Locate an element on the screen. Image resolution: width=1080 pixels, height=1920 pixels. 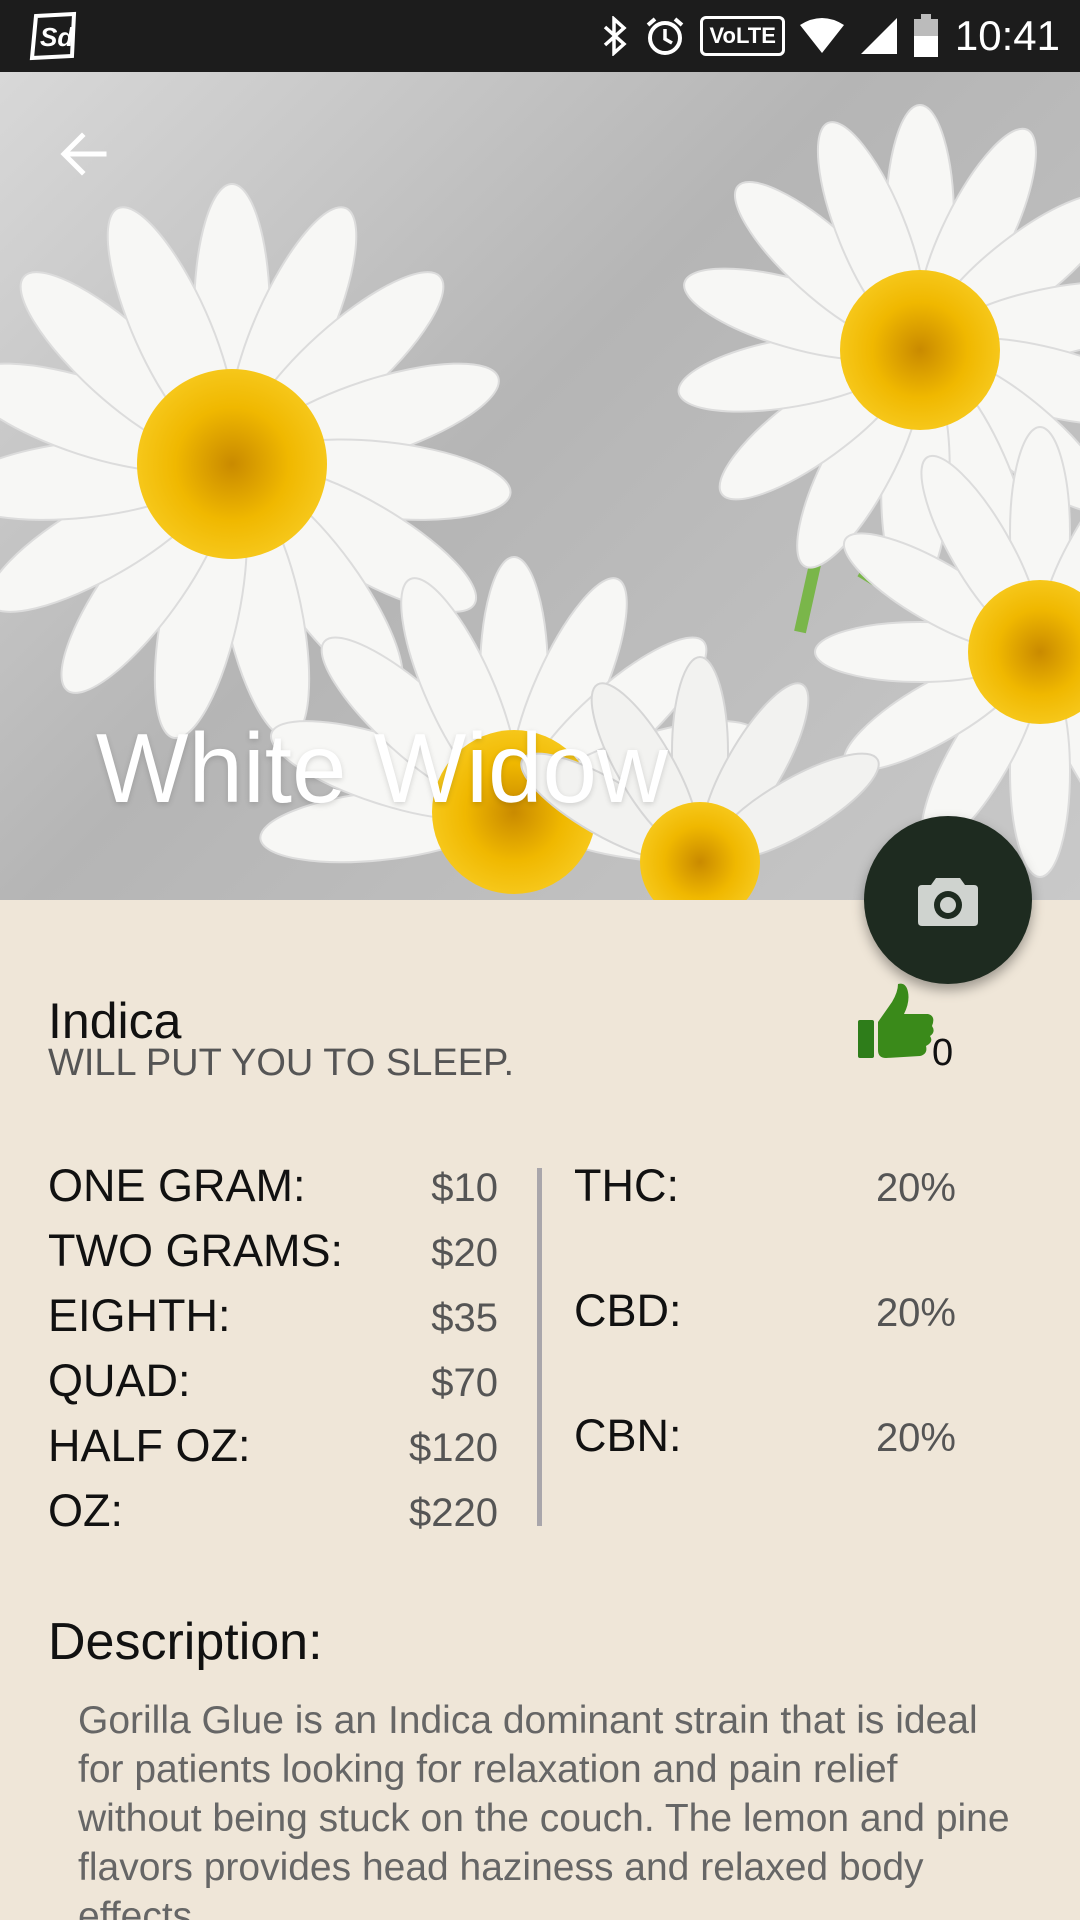
price-row: TWO GRAMS: $20 is located at coordinates (273, 1257).